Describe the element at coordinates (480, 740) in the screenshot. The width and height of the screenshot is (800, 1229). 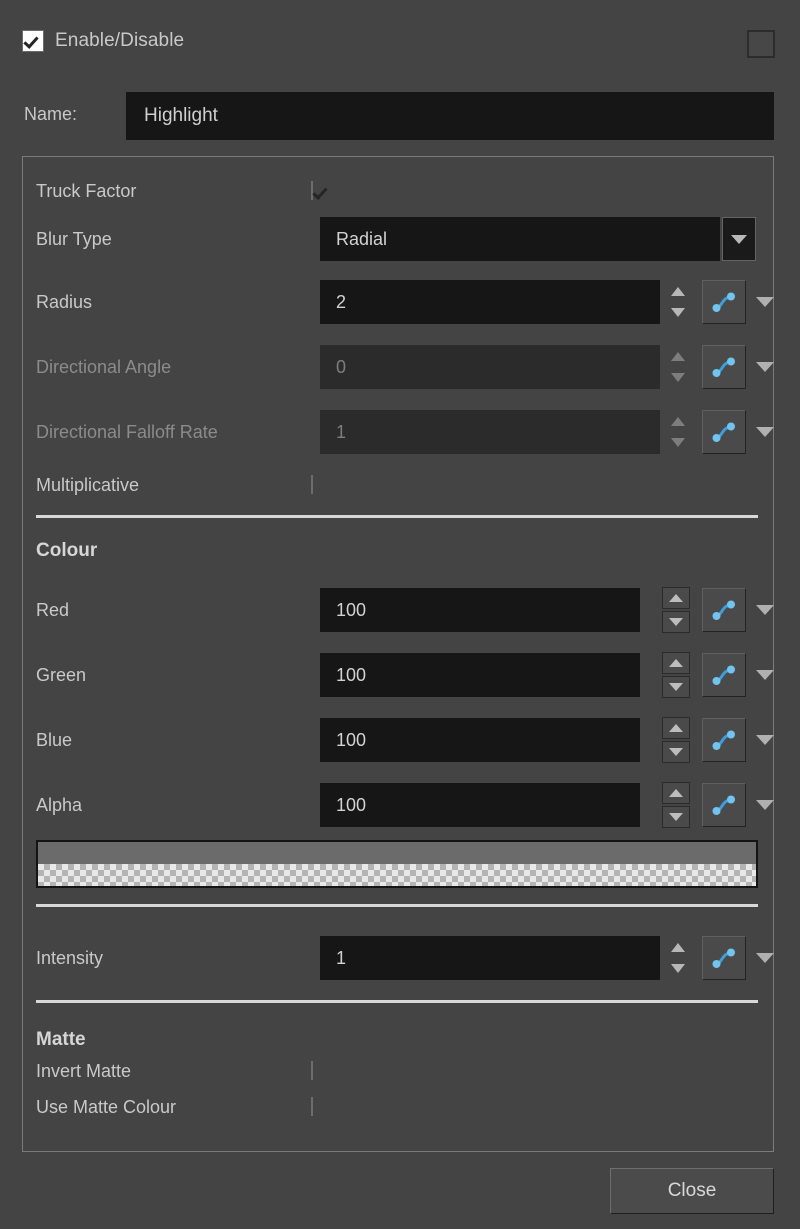
I see `blue-input: 100` at that location.